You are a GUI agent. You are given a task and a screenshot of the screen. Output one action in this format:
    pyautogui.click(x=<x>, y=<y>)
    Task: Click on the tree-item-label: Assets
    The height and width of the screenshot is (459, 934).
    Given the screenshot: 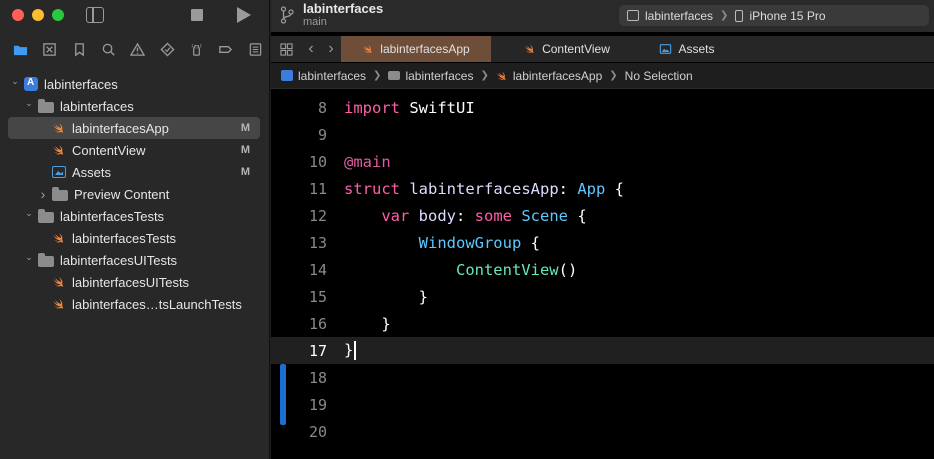 What is the action you would take?
    pyautogui.click(x=92, y=172)
    